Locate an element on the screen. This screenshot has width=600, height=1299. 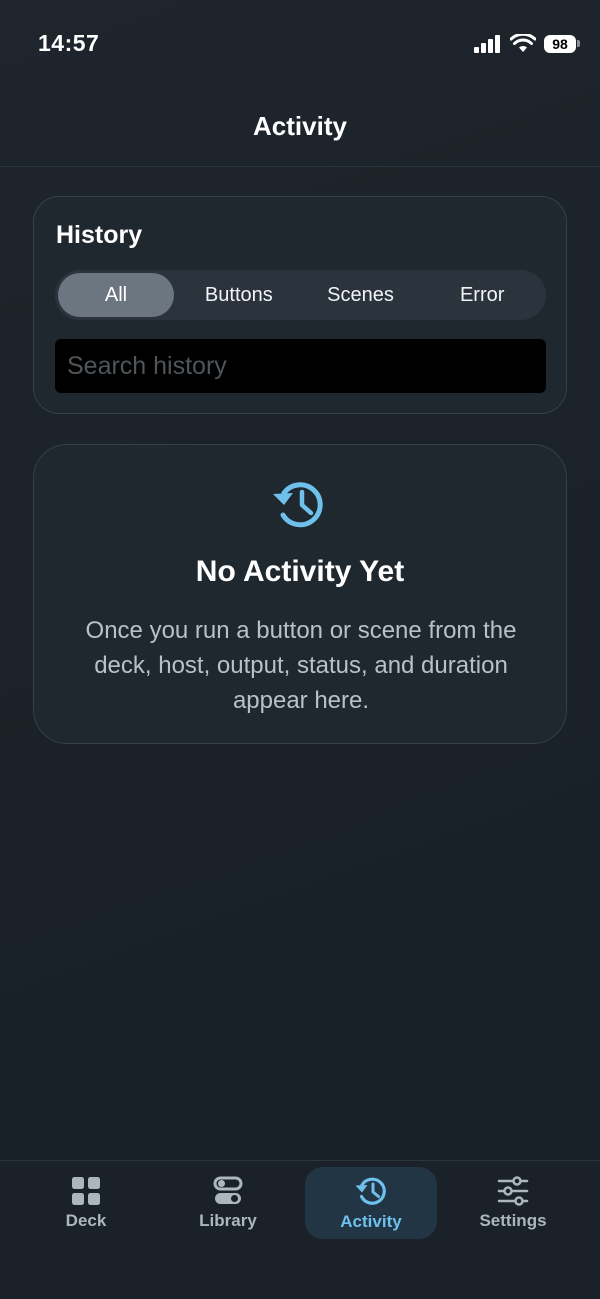
tab-label-library: Library is located at coordinates (228, 1220).